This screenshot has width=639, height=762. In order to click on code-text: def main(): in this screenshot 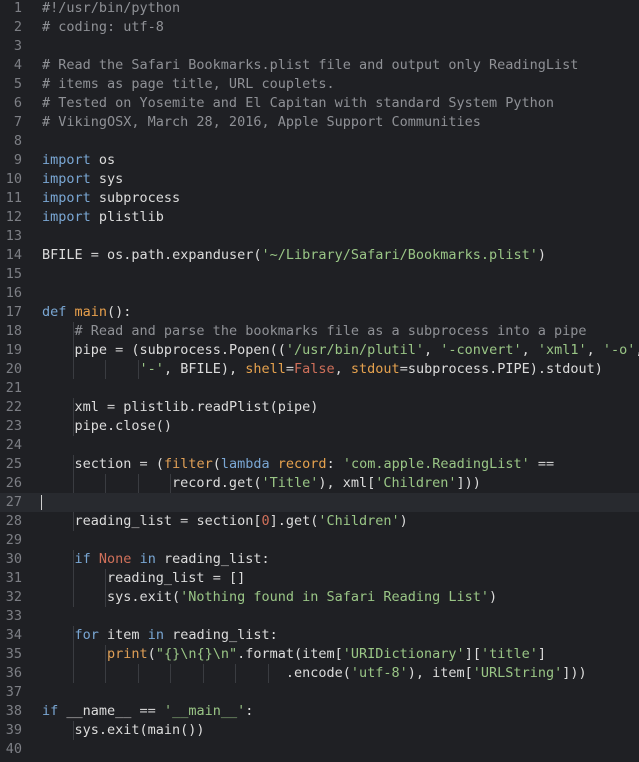, I will do `click(86, 312)`.